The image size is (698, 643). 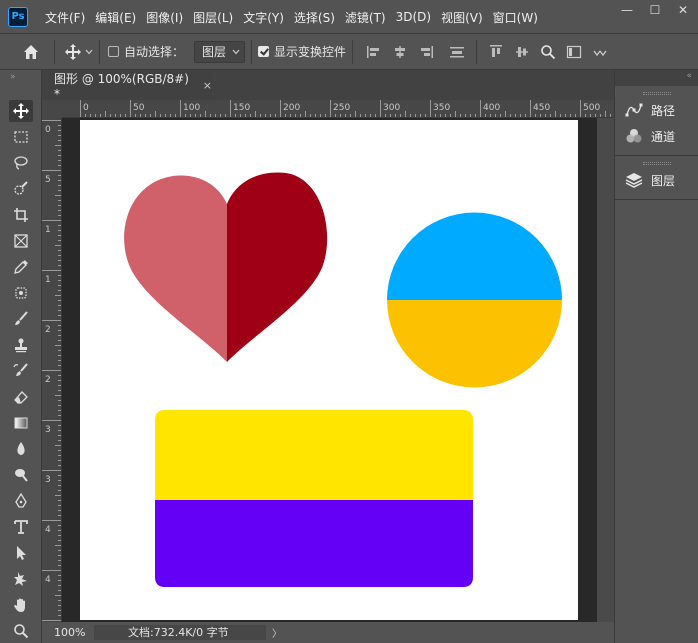 I want to click on layer-select-value: 图层, so click(x=214, y=52).